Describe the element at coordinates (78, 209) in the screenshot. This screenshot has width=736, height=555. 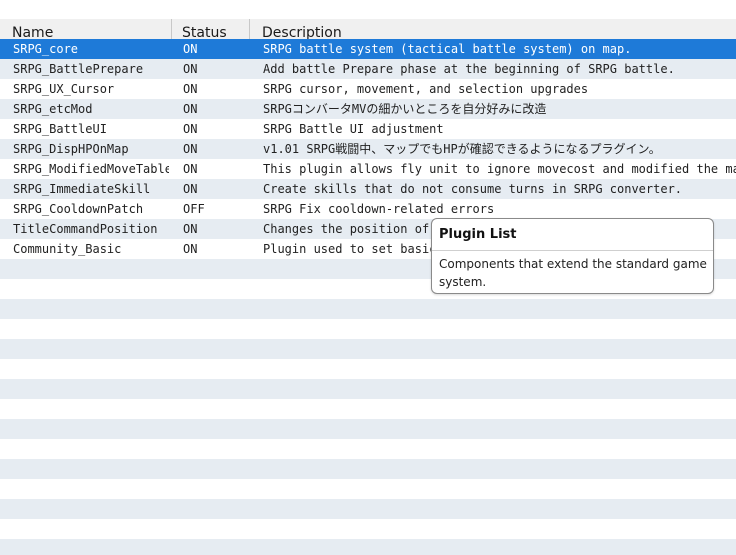
I see `plugin-name-cell: SRPG_CooldownPatch` at that location.